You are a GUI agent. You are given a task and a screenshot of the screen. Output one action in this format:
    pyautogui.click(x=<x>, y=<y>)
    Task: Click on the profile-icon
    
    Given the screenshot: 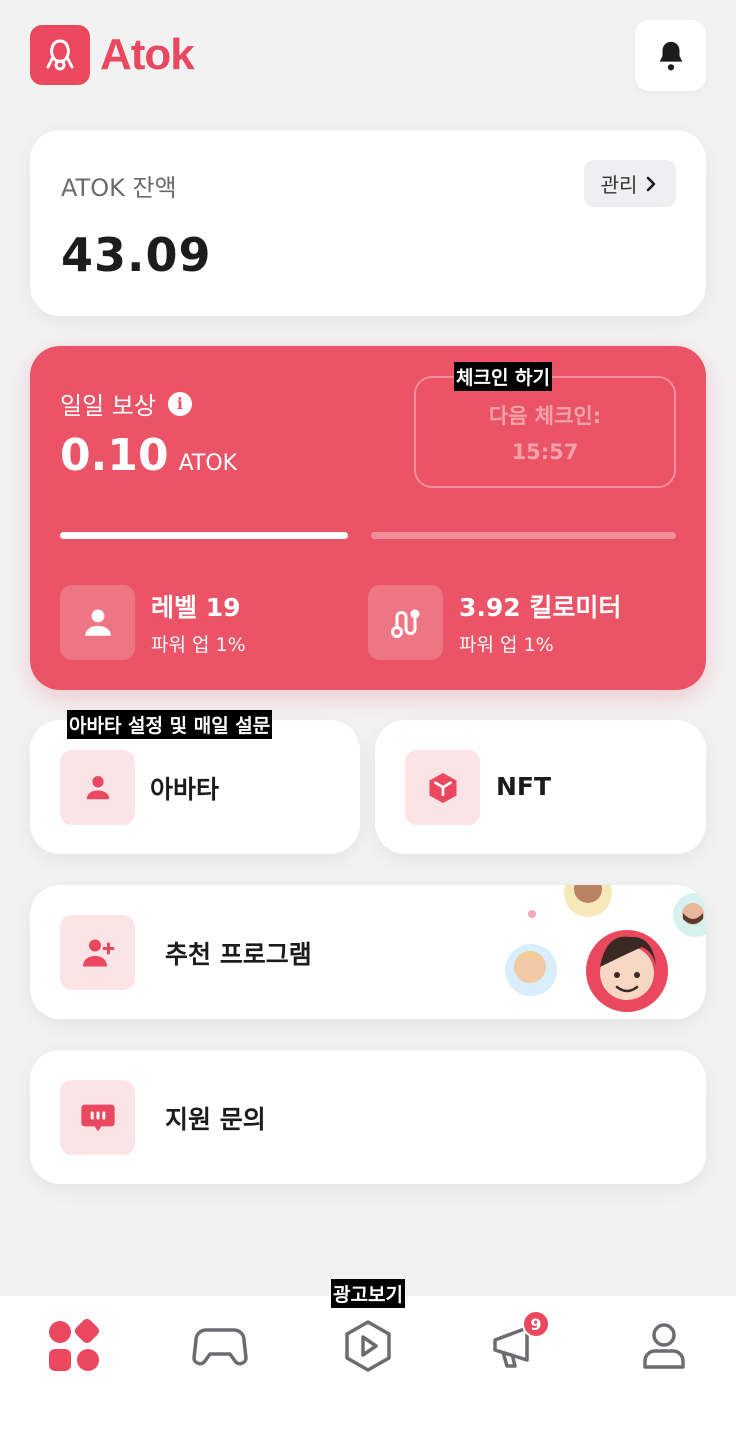 What is the action you would take?
    pyautogui.click(x=664, y=1346)
    